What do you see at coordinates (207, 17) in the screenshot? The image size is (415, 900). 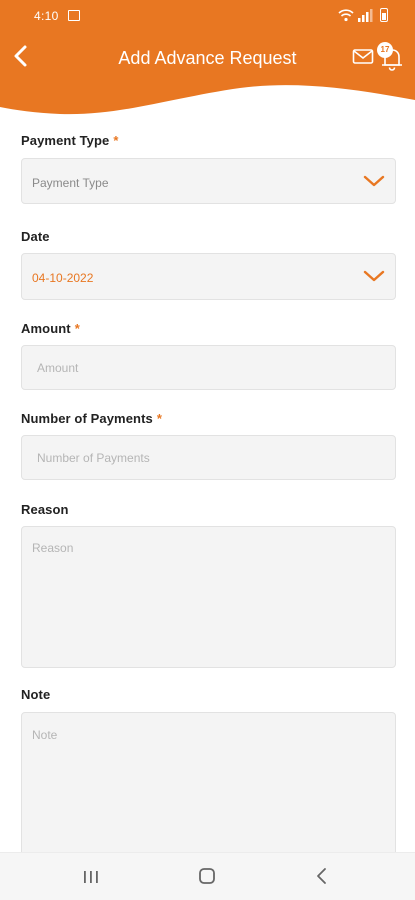 I see `status-bar: 4:10` at bounding box center [207, 17].